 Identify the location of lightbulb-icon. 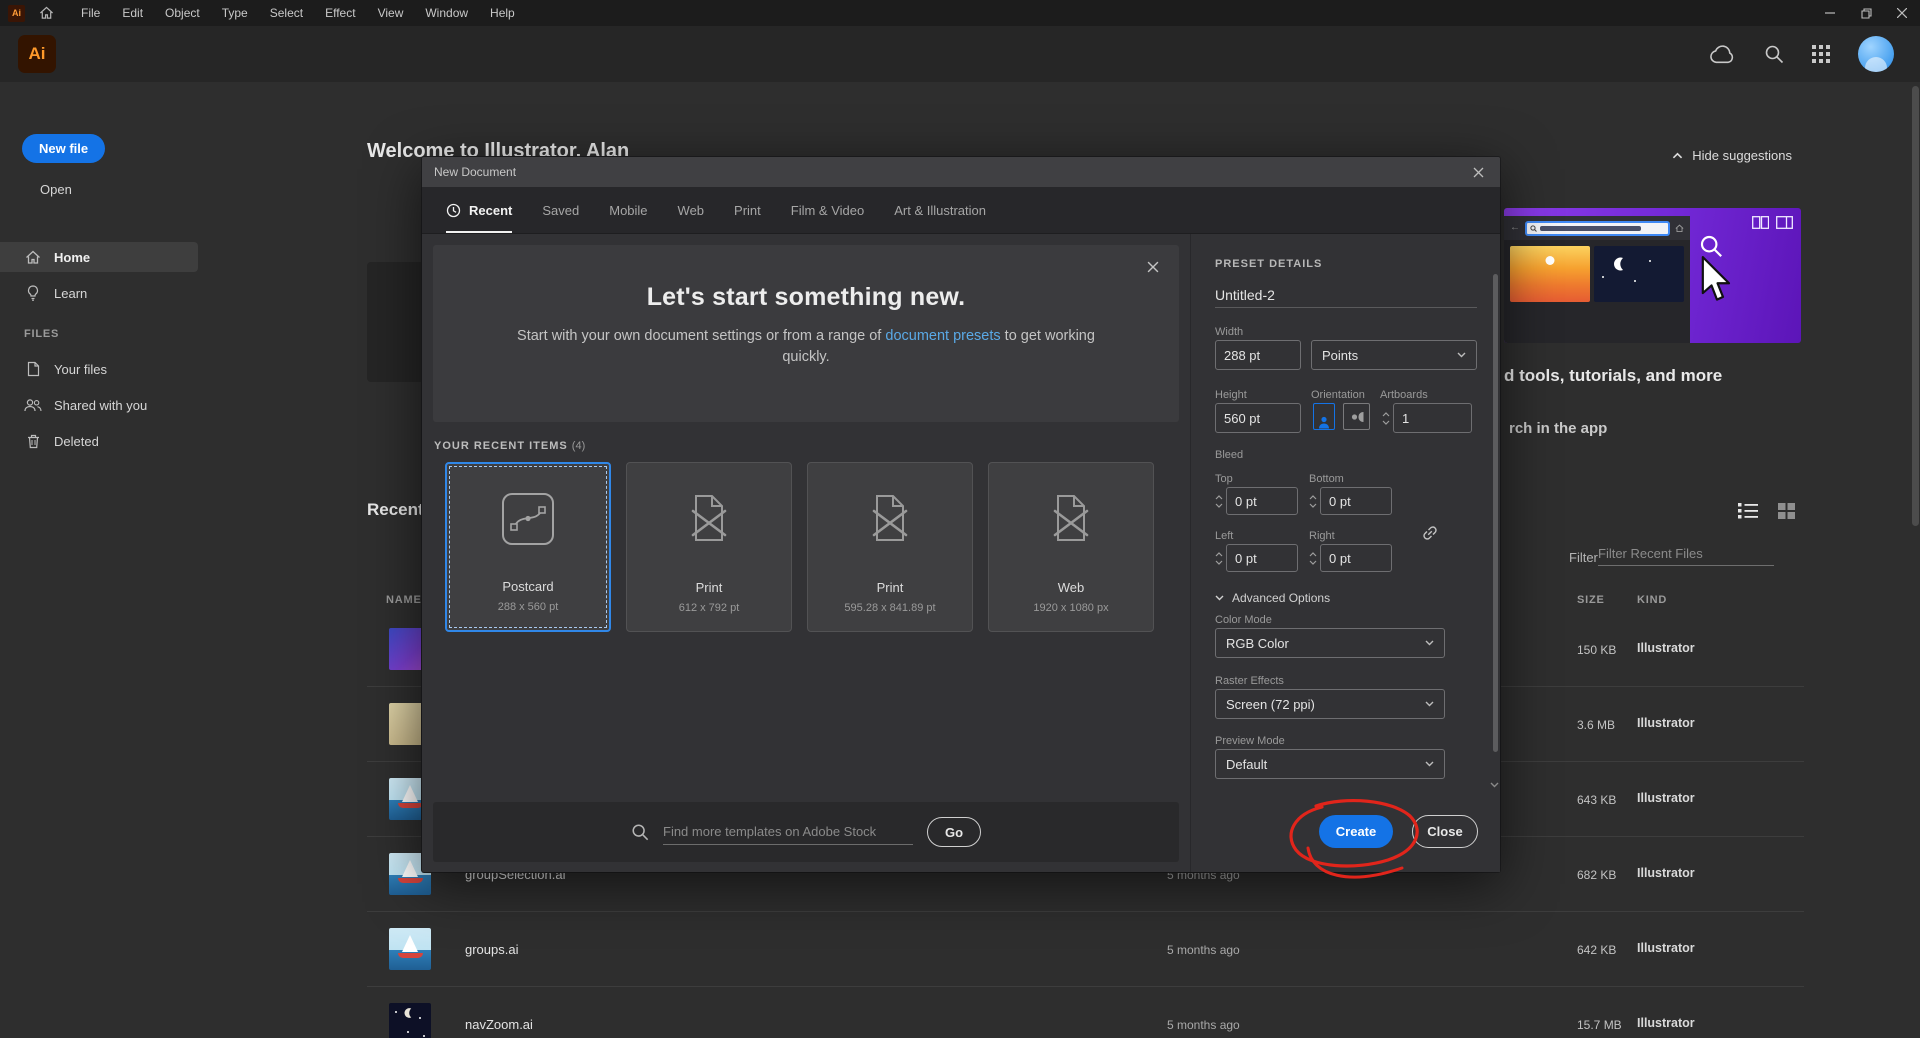
(33, 293).